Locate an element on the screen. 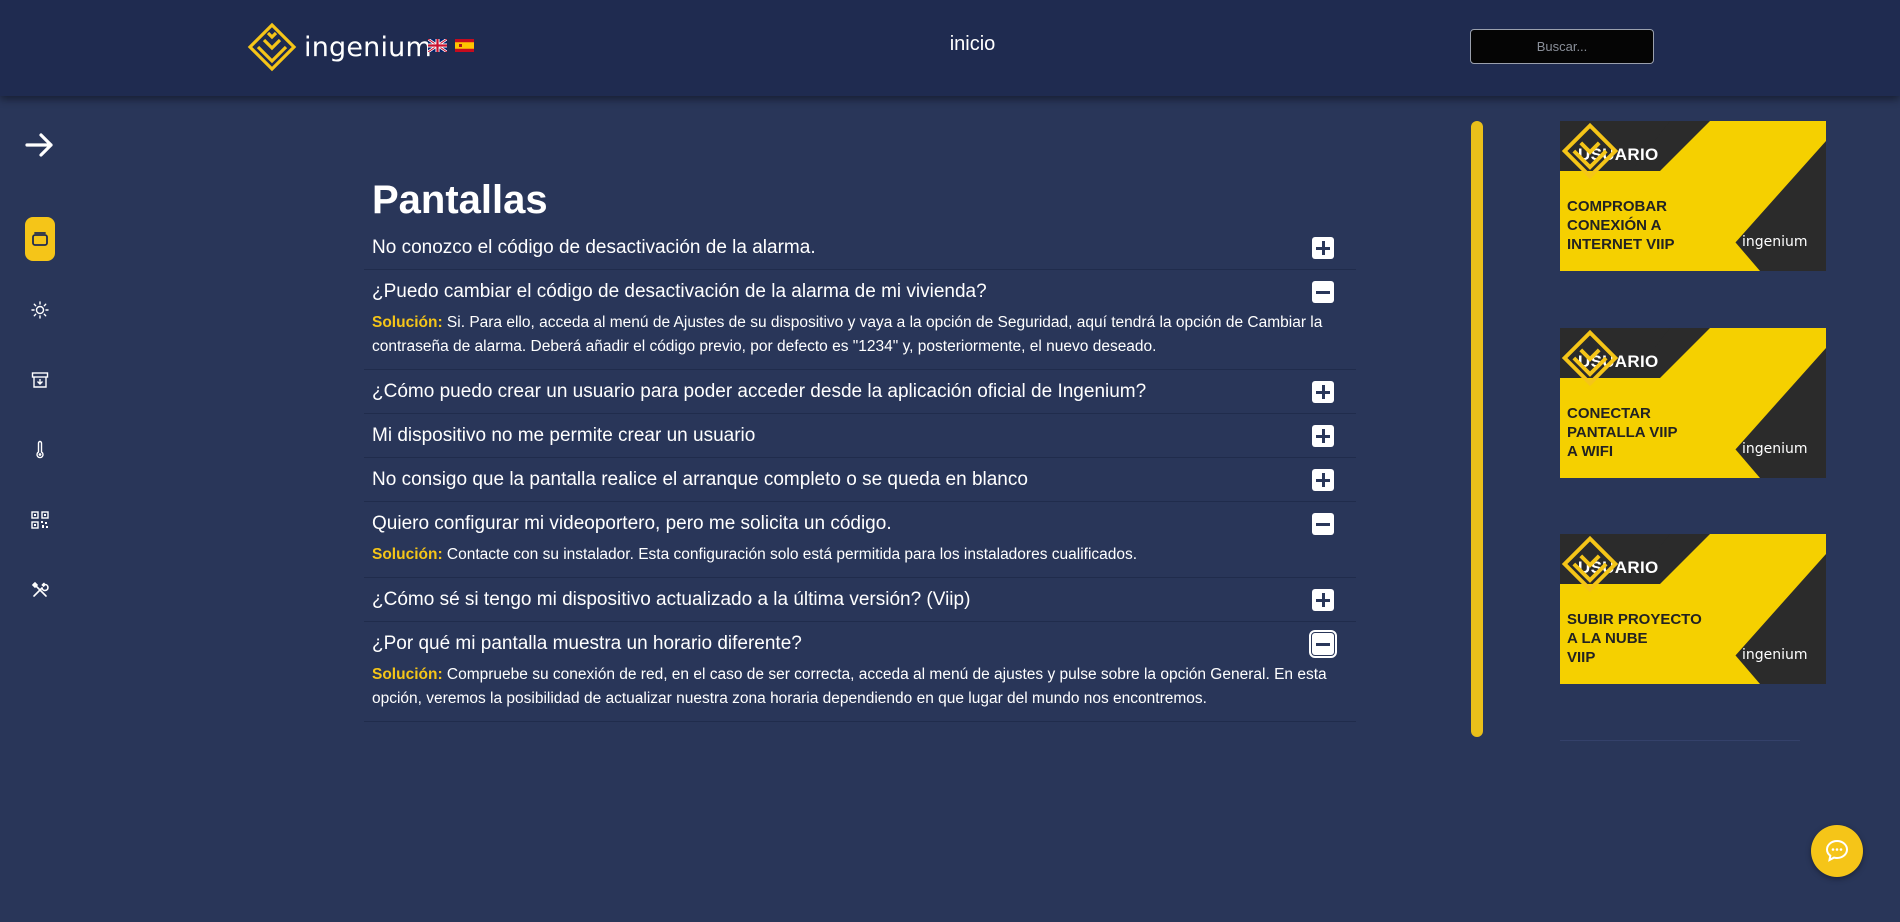 The width and height of the screenshot is (1900, 922). qr-code-icon is located at coordinates (40, 520).